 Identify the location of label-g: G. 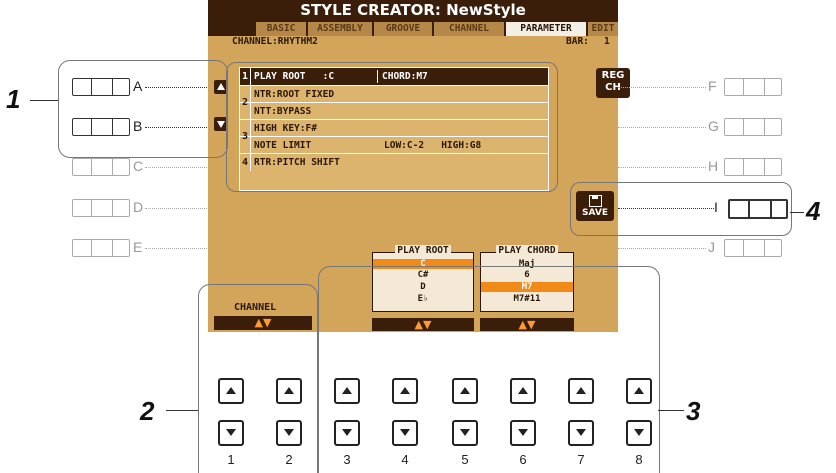
(713, 126).